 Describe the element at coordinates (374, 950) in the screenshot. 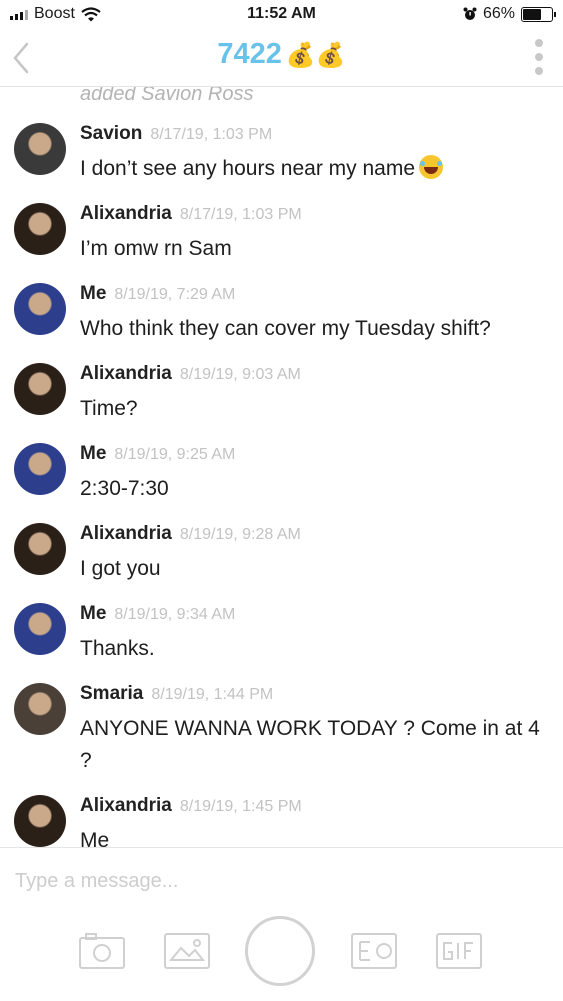

I see `sticker-icon` at that location.